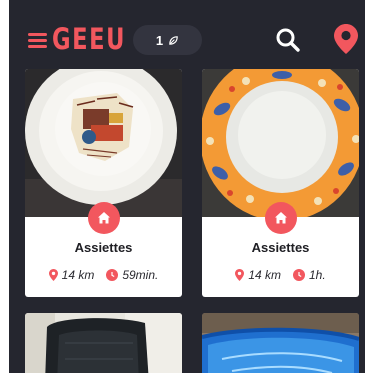  What do you see at coordinates (159, 40) in the screenshot?
I see `counter-value: 1` at bounding box center [159, 40].